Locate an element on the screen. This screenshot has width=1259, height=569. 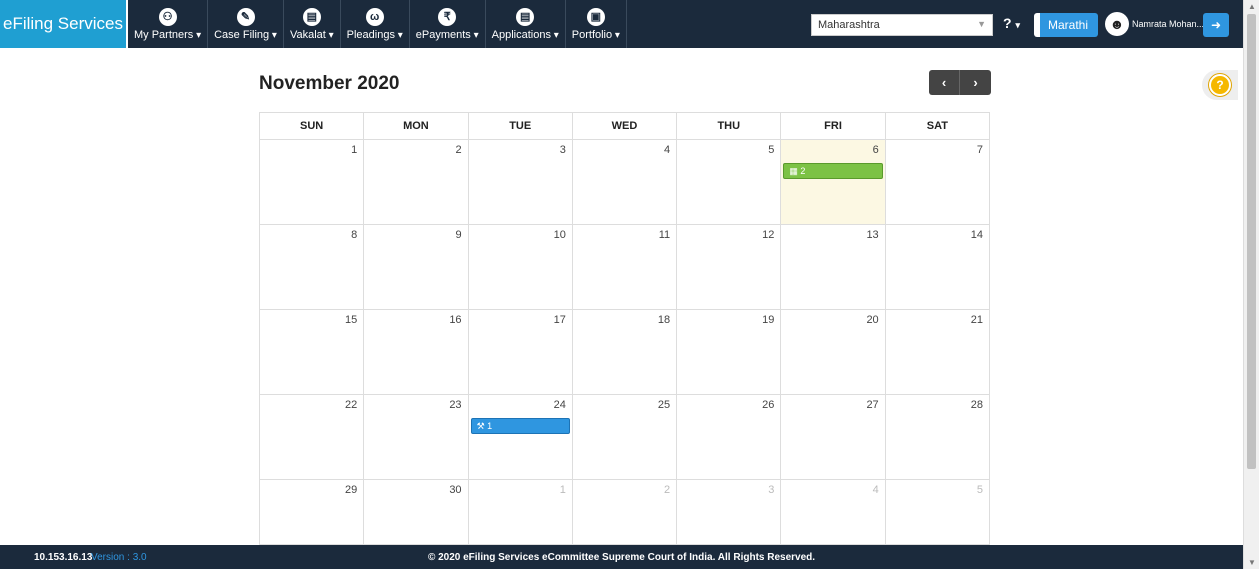
day-number: 13 is located at coordinates (872, 235).